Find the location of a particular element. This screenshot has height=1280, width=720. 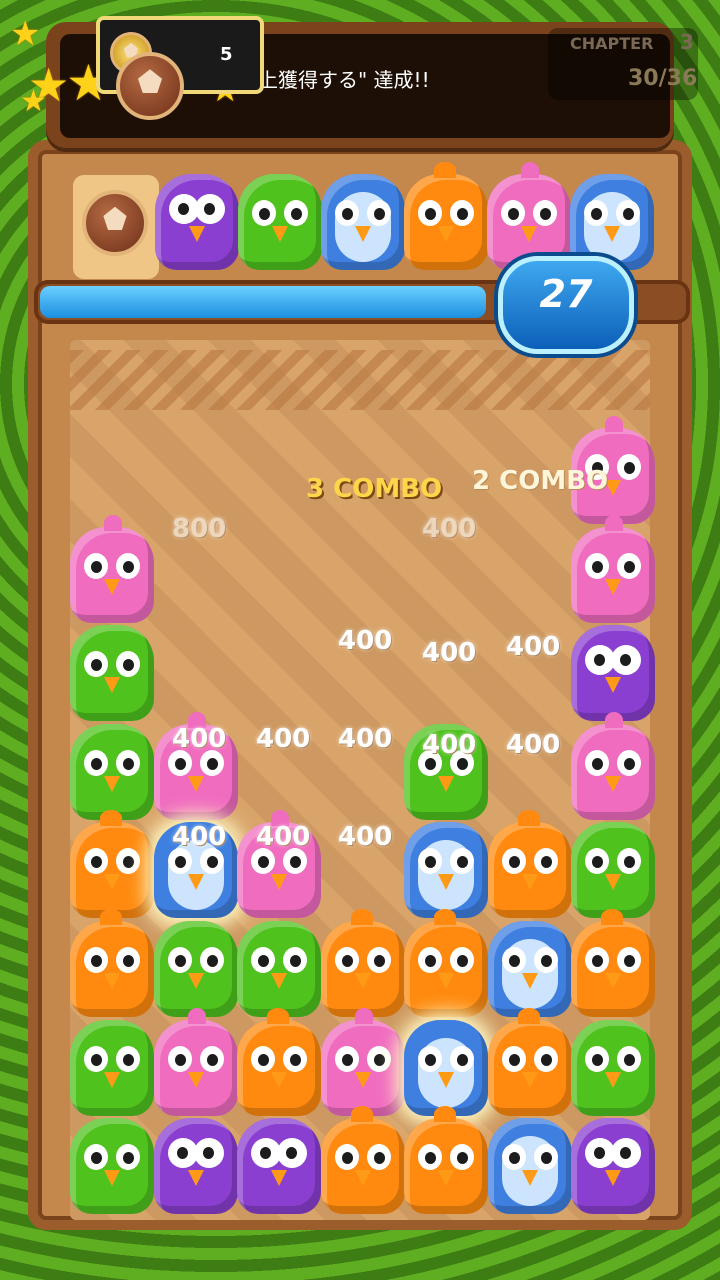

target-bird-purple is located at coordinates (197, 222).